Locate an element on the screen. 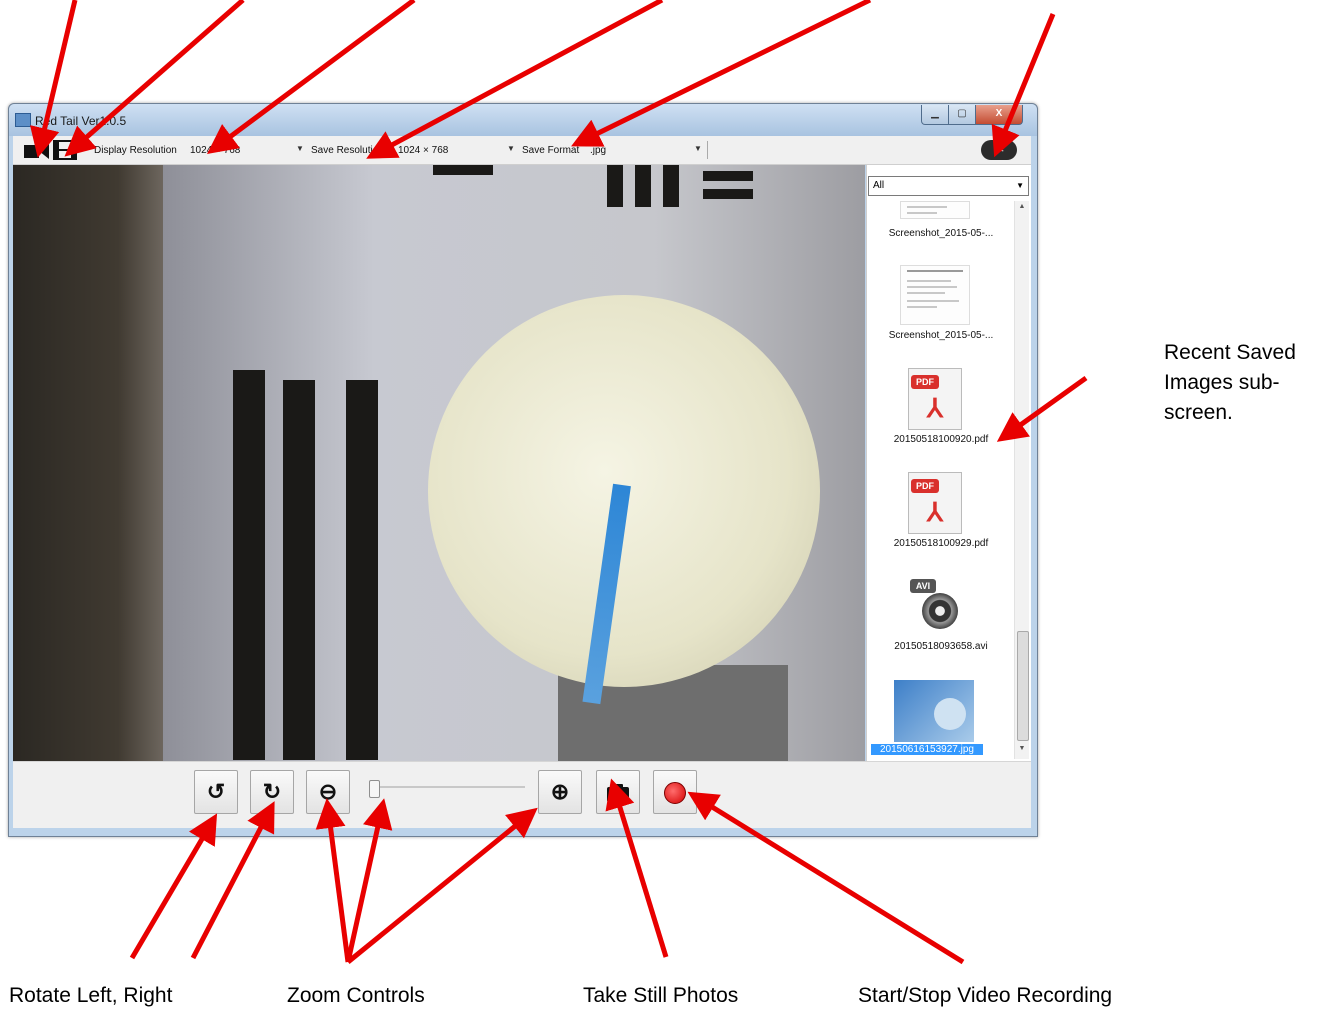  annotation-line: Images sub- is located at coordinates (1222, 382).